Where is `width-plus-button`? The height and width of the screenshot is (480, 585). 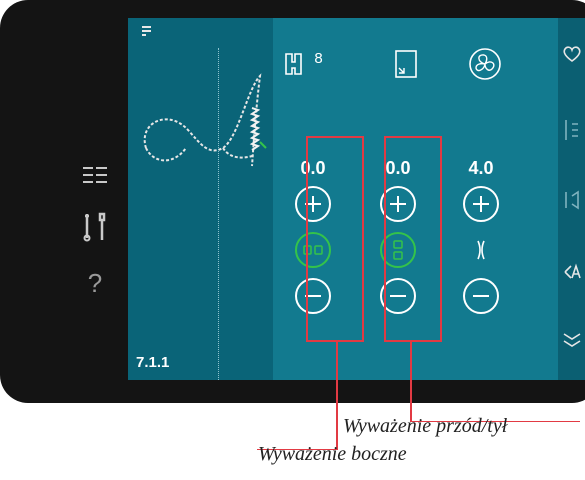
width-plus-button is located at coordinates (481, 204).